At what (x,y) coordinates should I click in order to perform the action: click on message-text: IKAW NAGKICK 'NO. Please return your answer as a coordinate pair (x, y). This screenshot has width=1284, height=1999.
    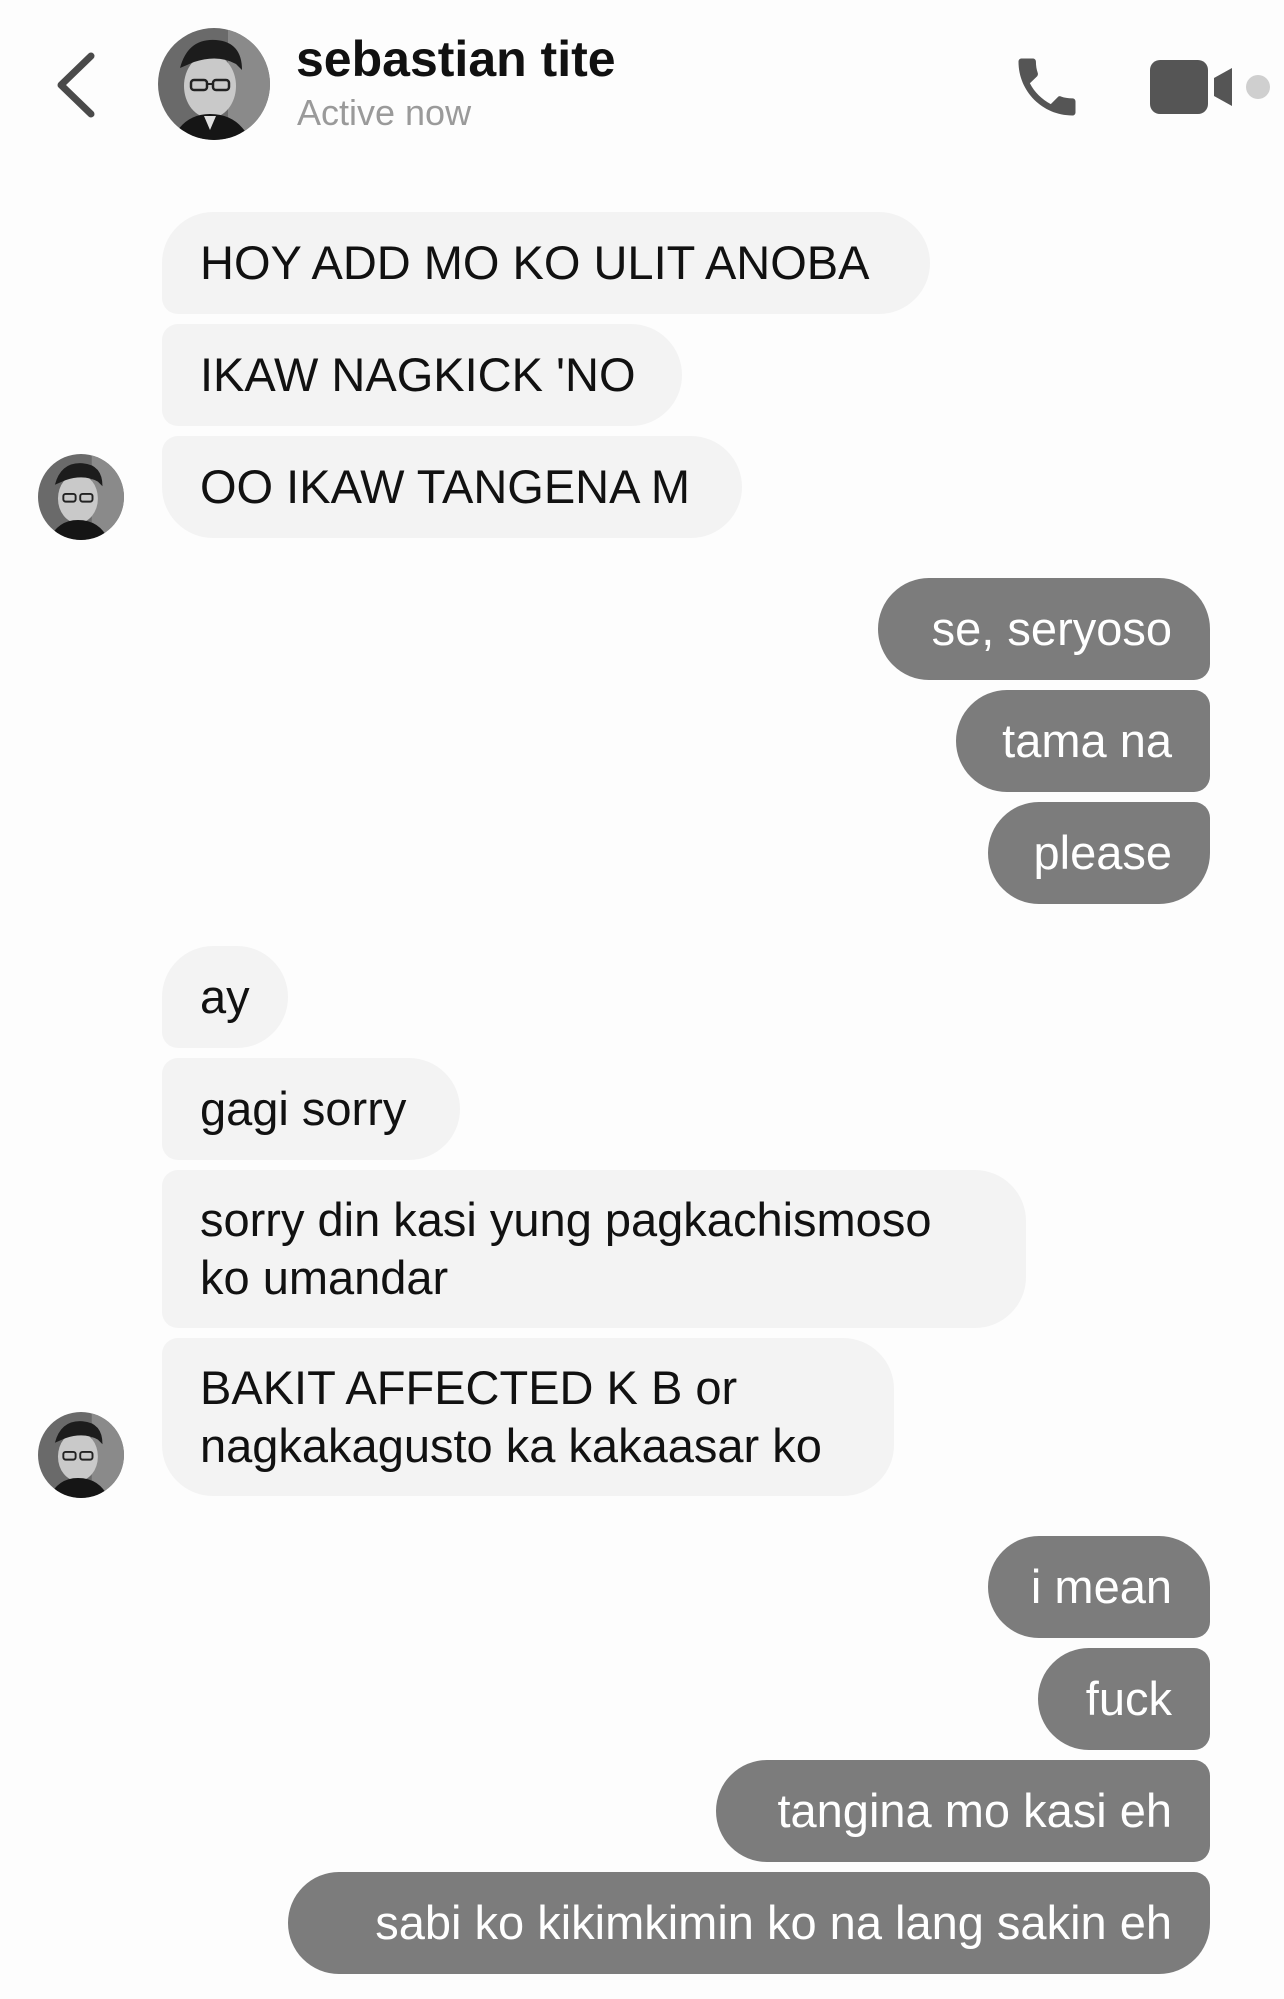
    Looking at the image, I should click on (418, 374).